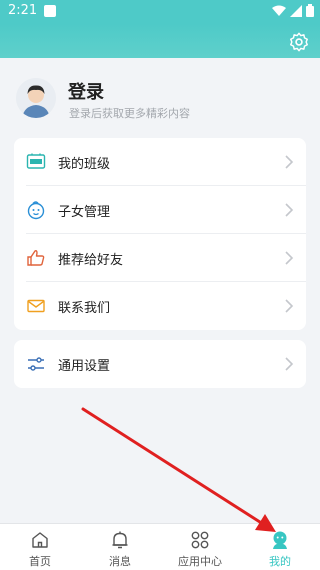 This screenshot has width=320, height=570. Describe the element at coordinates (36, 258) in the screenshot. I see `thumbs-up-icon` at that location.